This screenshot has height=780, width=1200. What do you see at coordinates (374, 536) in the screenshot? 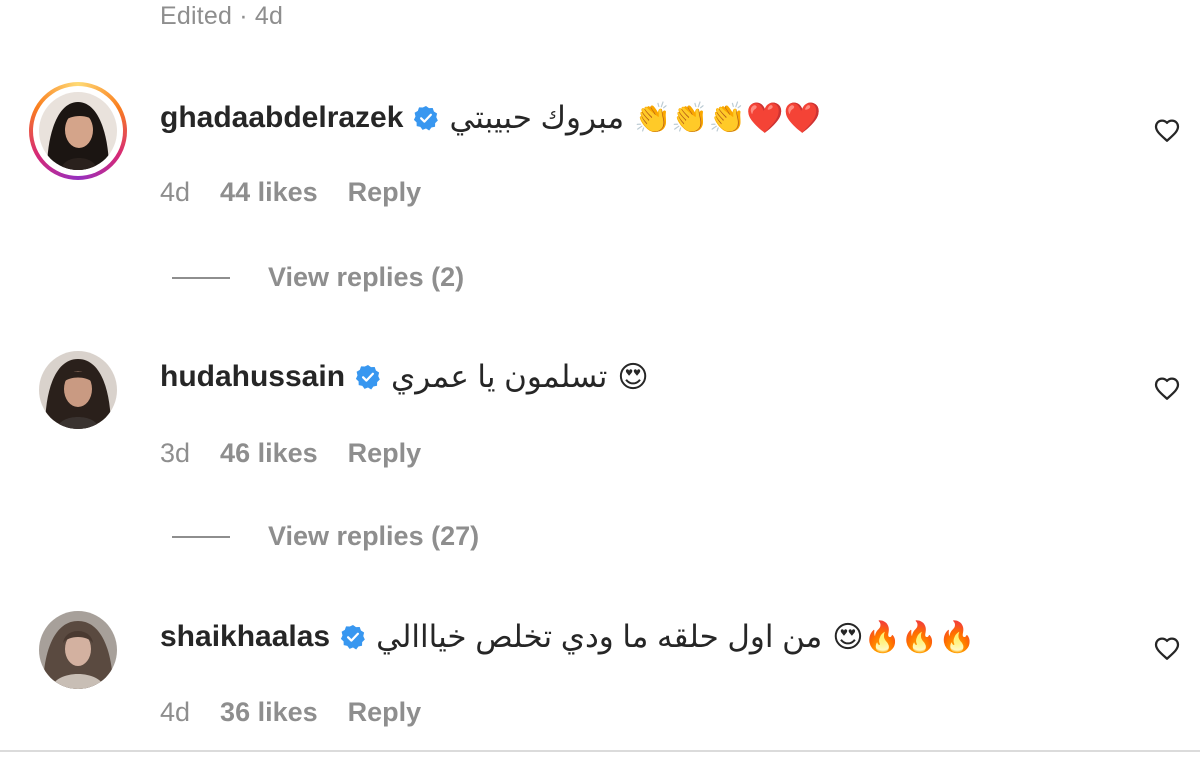
I see `view-replies-label: View replies (27)` at bounding box center [374, 536].